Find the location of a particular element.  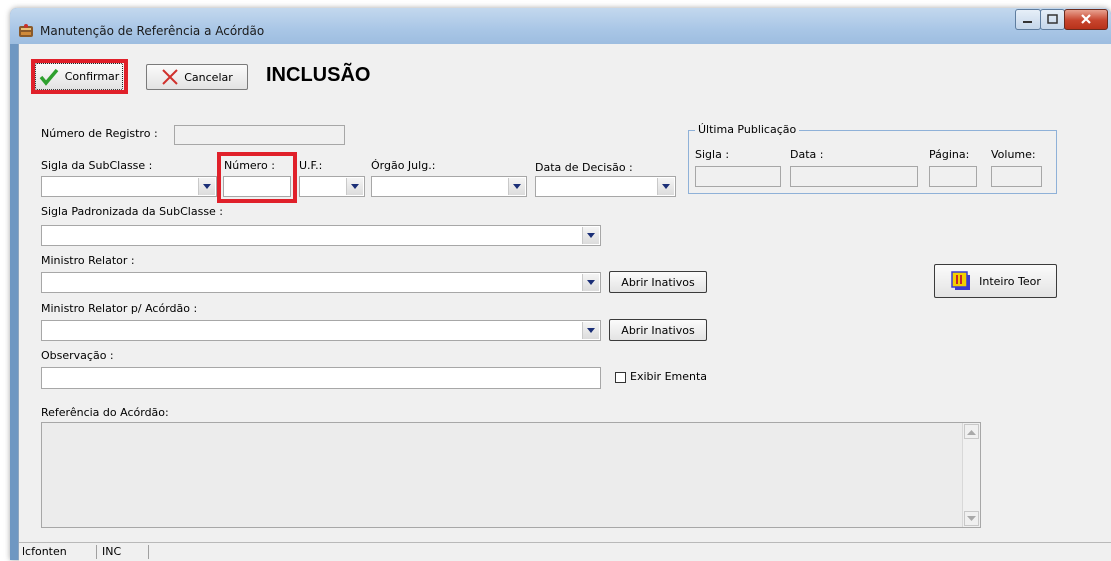

status-mode: INC is located at coordinates (124, 552).